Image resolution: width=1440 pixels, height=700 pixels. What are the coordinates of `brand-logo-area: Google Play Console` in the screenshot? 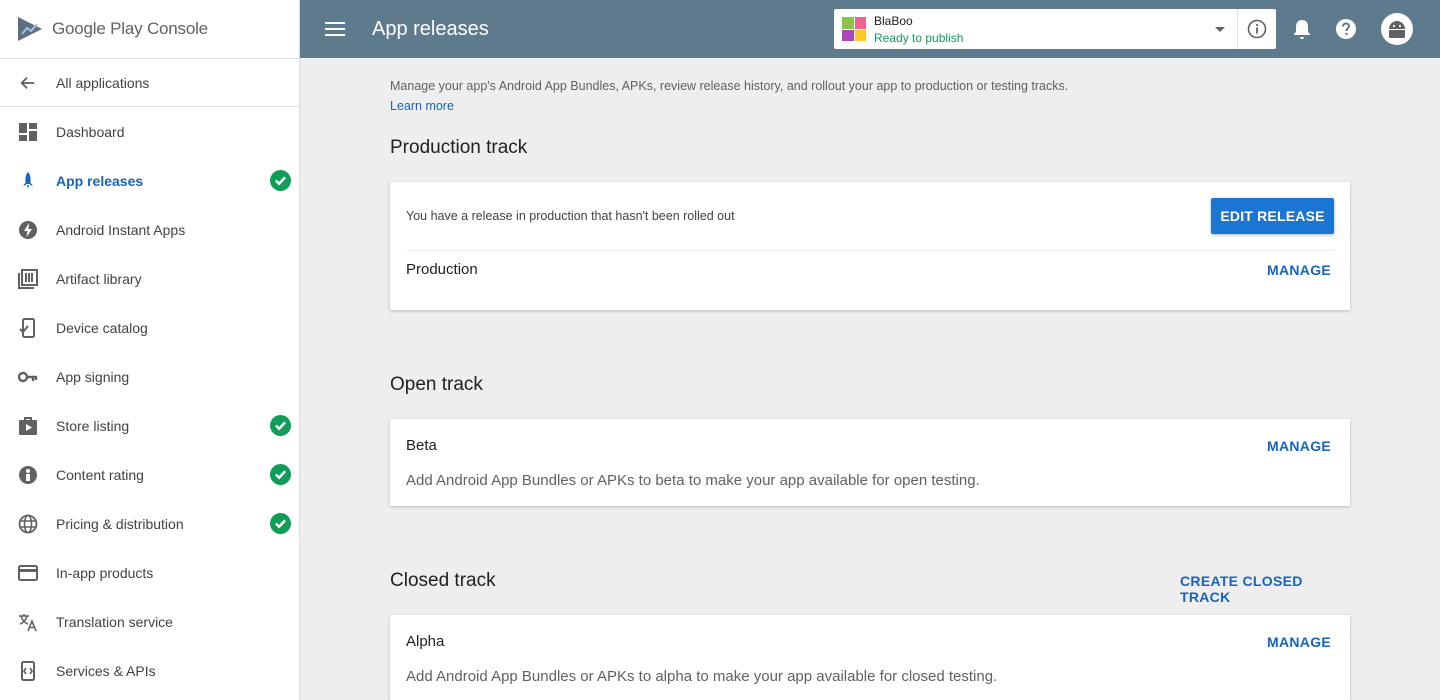 It's located at (149, 29).